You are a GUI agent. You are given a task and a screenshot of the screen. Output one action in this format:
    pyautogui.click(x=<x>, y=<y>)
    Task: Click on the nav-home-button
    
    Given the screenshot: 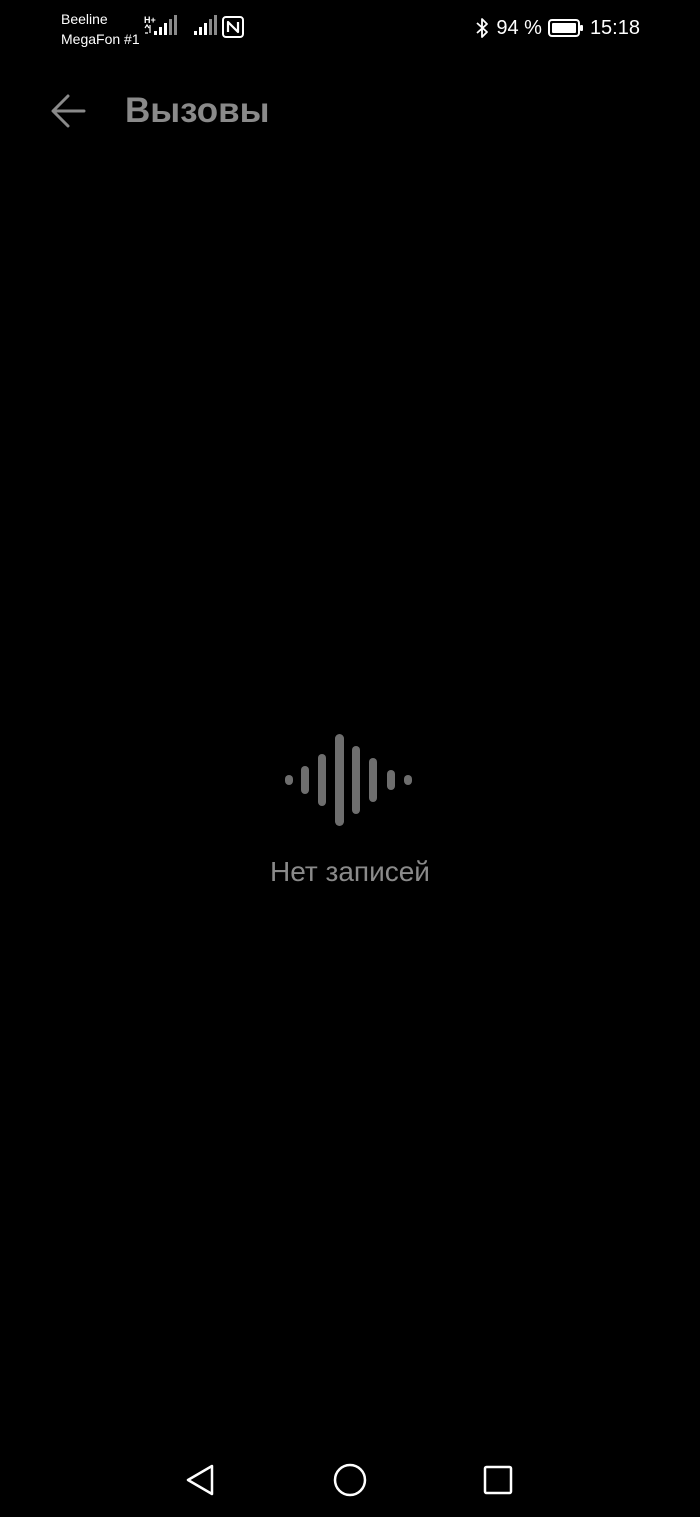 What is the action you would take?
    pyautogui.click(x=350, y=1480)
    